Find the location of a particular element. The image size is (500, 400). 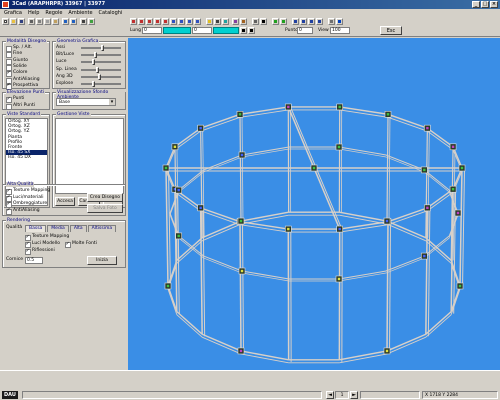

undo-icon is located at coordinates (65, 21).